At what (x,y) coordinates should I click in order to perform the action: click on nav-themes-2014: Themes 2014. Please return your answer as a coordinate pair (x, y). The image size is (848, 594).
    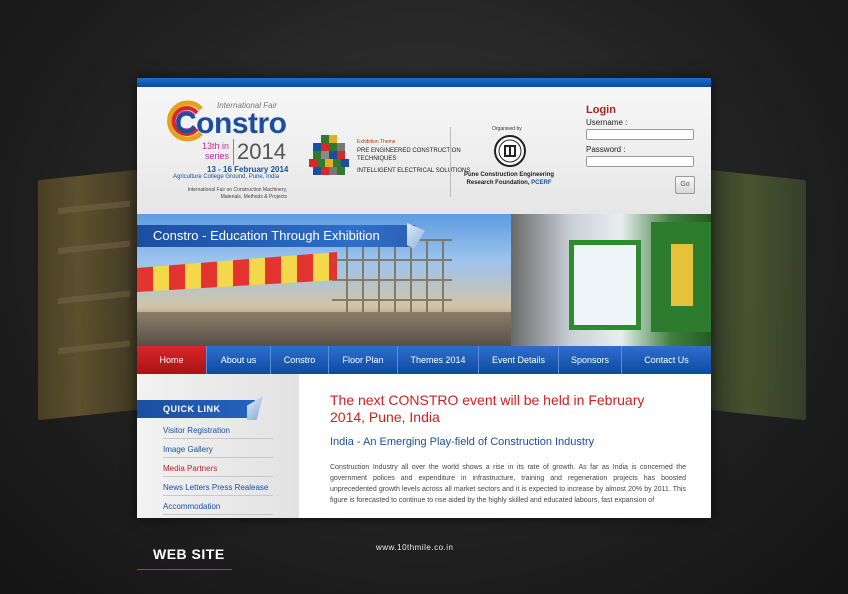
    Looking at the image, I should click on (438, 360).